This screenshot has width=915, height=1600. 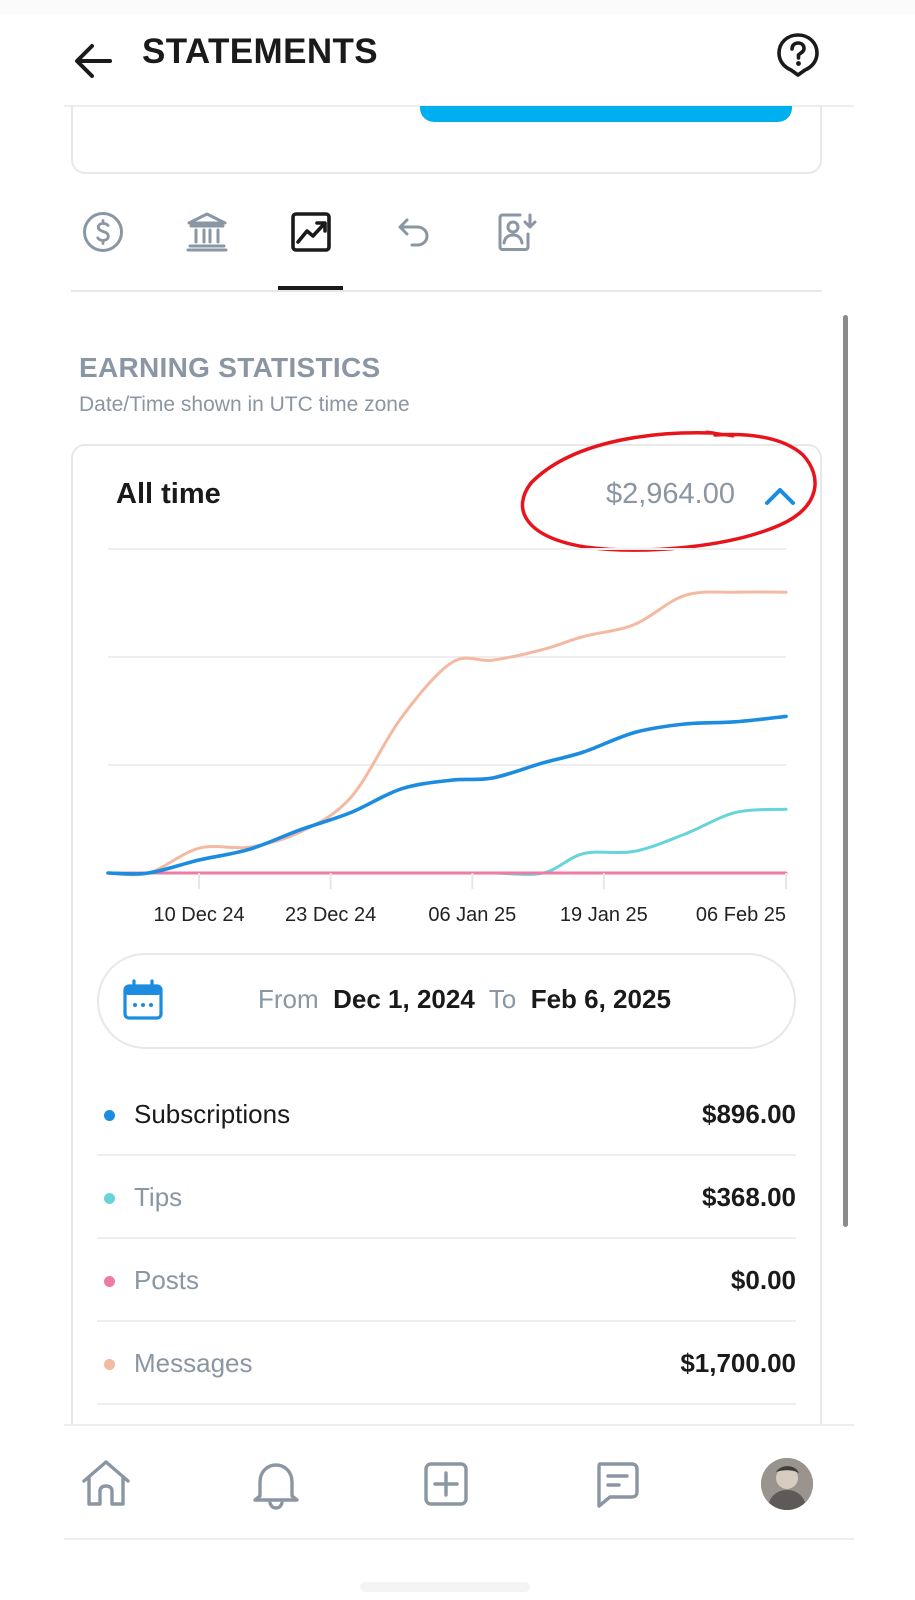 I want to click on breakdown-row-messages: Messages $1,700.00, so click(x=446, y=1363).